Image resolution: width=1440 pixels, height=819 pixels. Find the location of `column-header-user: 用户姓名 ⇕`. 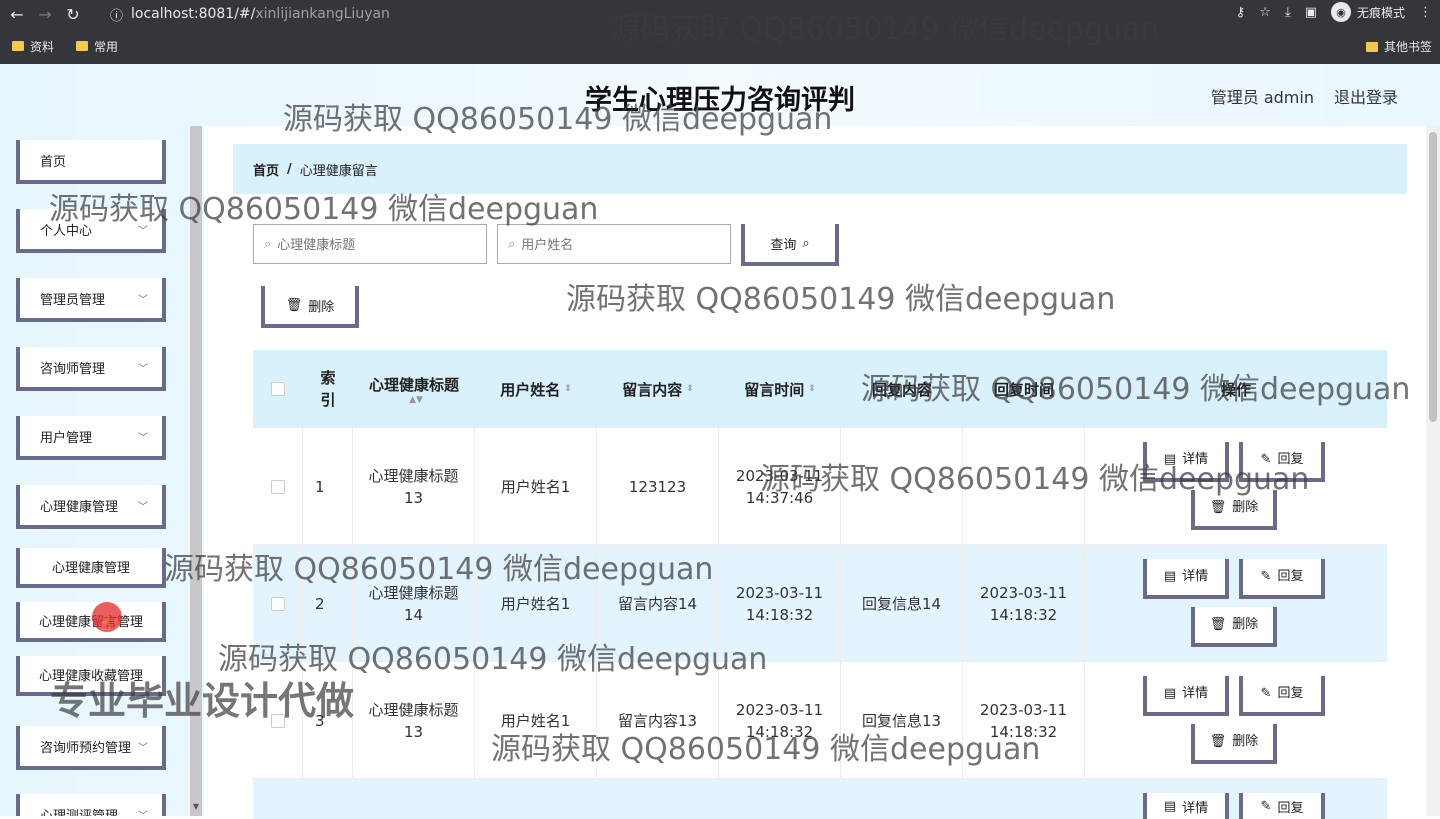

column-header-user: 用户姓名 ⇕ is located at coordinates (536, 389).